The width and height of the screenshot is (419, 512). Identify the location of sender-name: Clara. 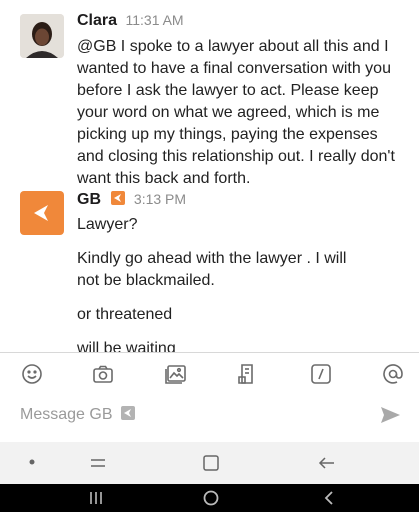
(97, 20).